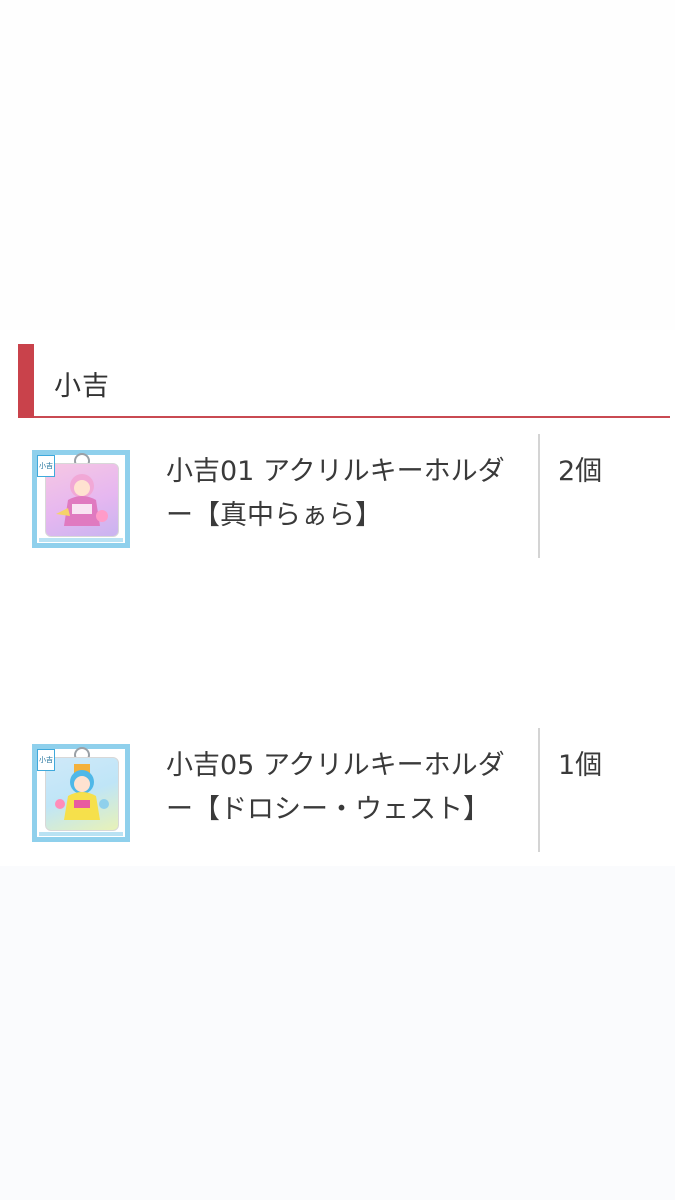 The image size is (675, 1200). I want to click on section-title: 小吉, so click(82, 386).